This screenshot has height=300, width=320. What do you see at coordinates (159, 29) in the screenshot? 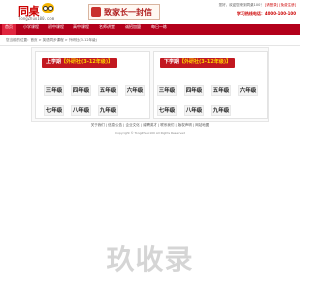
I see `nav-item-daily-practice: 每日一练` at bounding box center [159, 29].